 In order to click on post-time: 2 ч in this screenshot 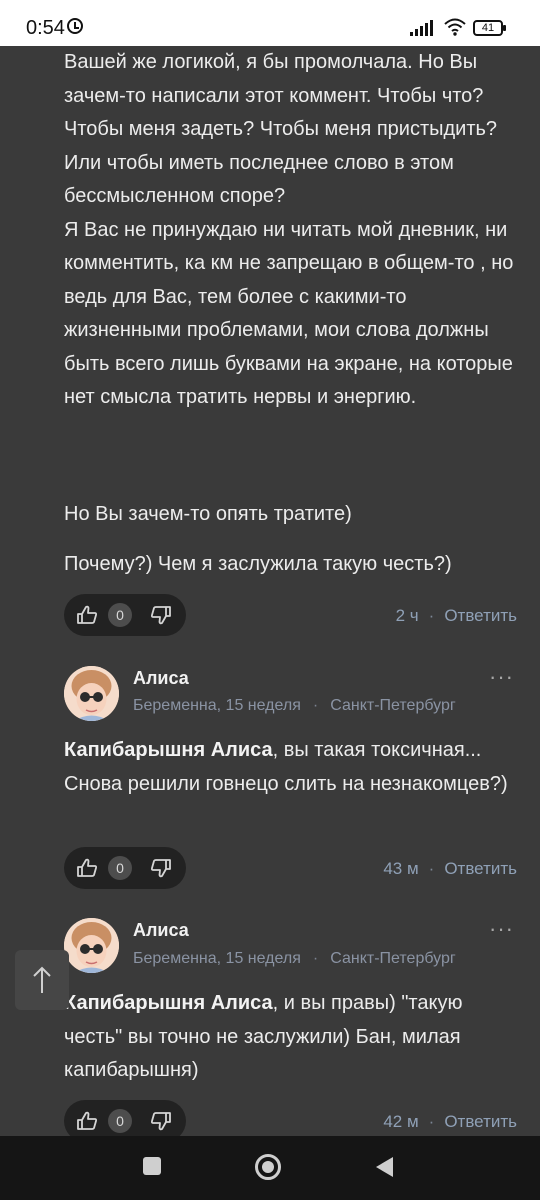, I will do `click(407, 615)`.